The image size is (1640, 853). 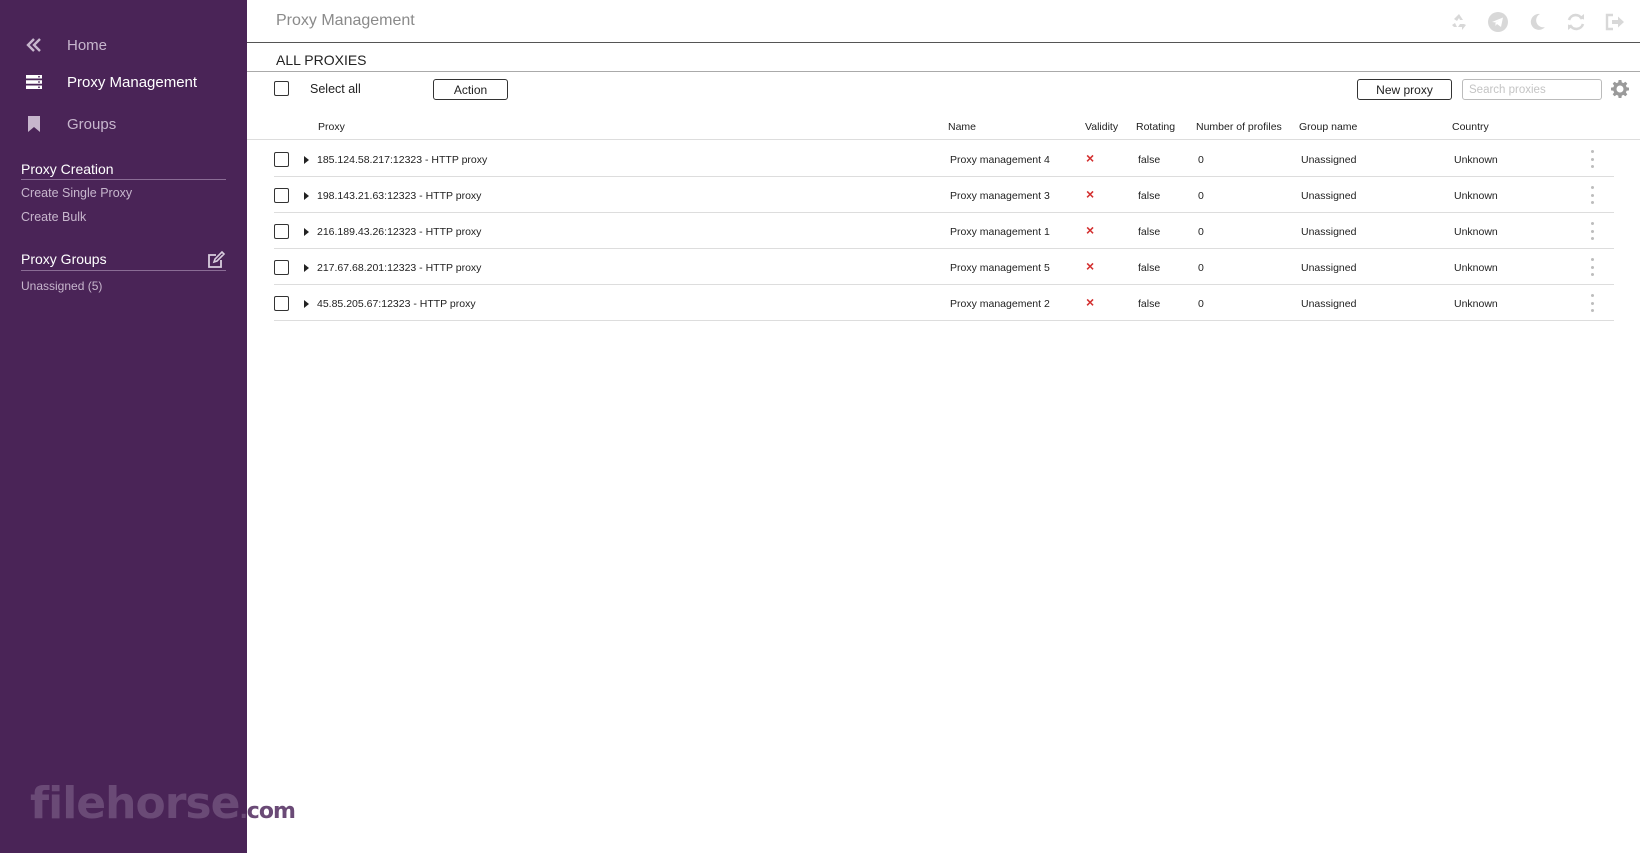 What do you see at coordinates (132, 82) in the screenshot?
I see `nav-item-label: Proxy Management` at bounding box center [132, 82].